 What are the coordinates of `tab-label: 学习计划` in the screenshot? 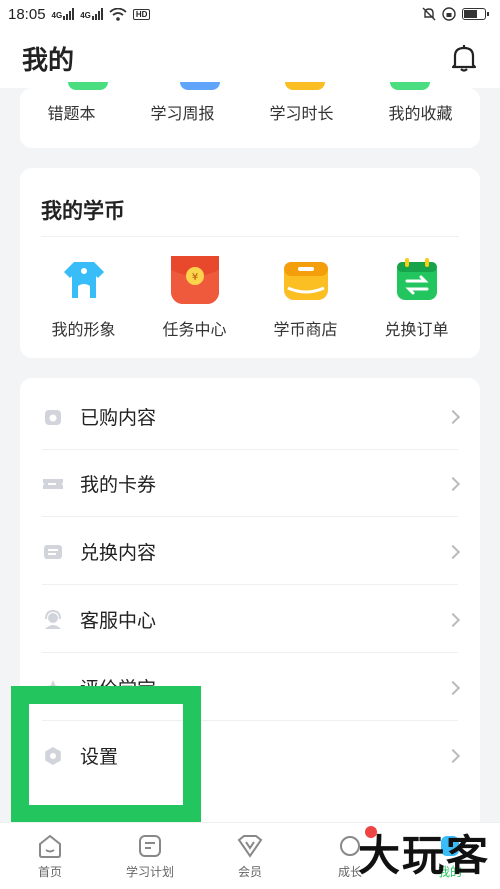 It's located at (149, 871).